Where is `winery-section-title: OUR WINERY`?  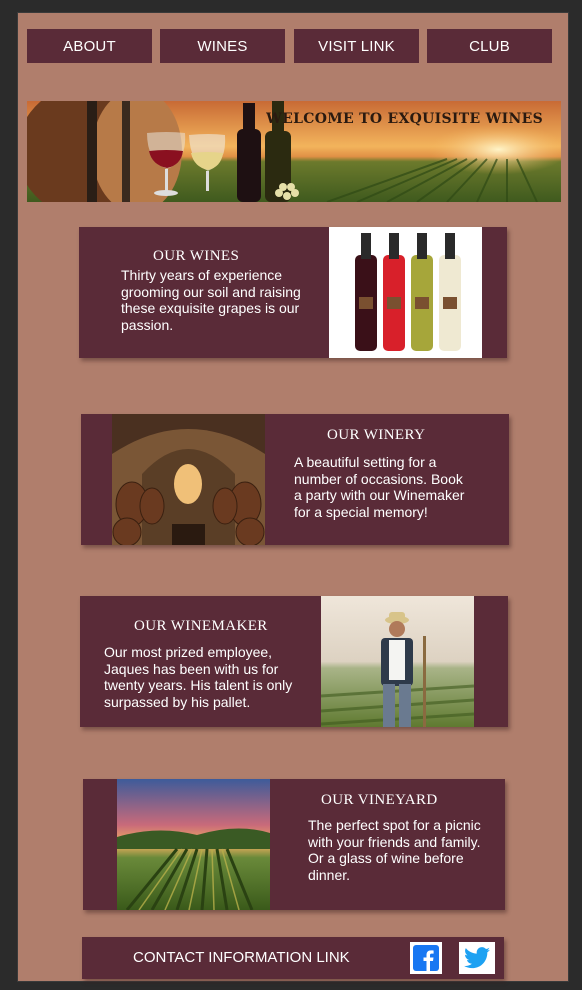
winery-section-title: OUR WINERY is located at coordinates (376, 435).